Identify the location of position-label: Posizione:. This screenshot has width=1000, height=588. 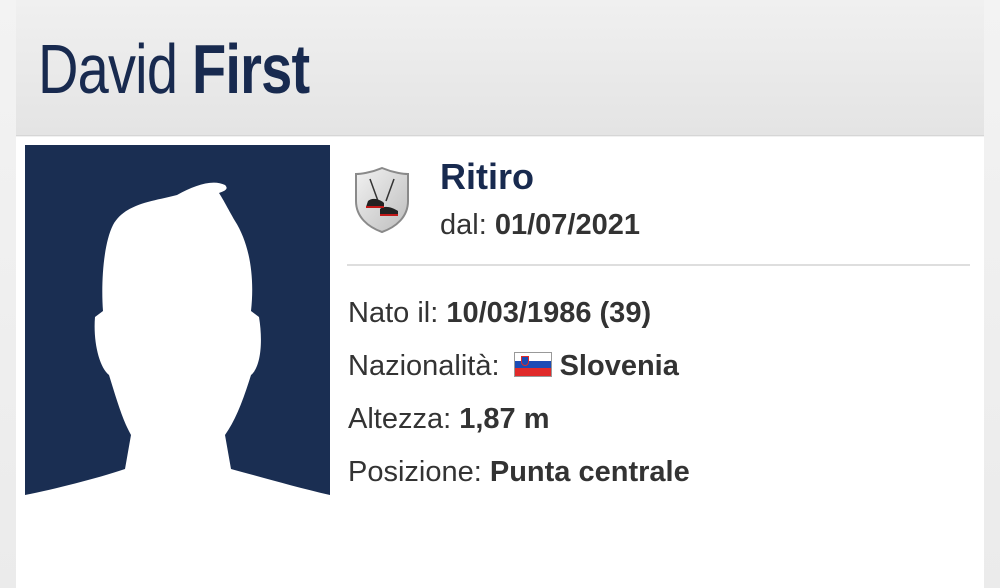
(415, 472).